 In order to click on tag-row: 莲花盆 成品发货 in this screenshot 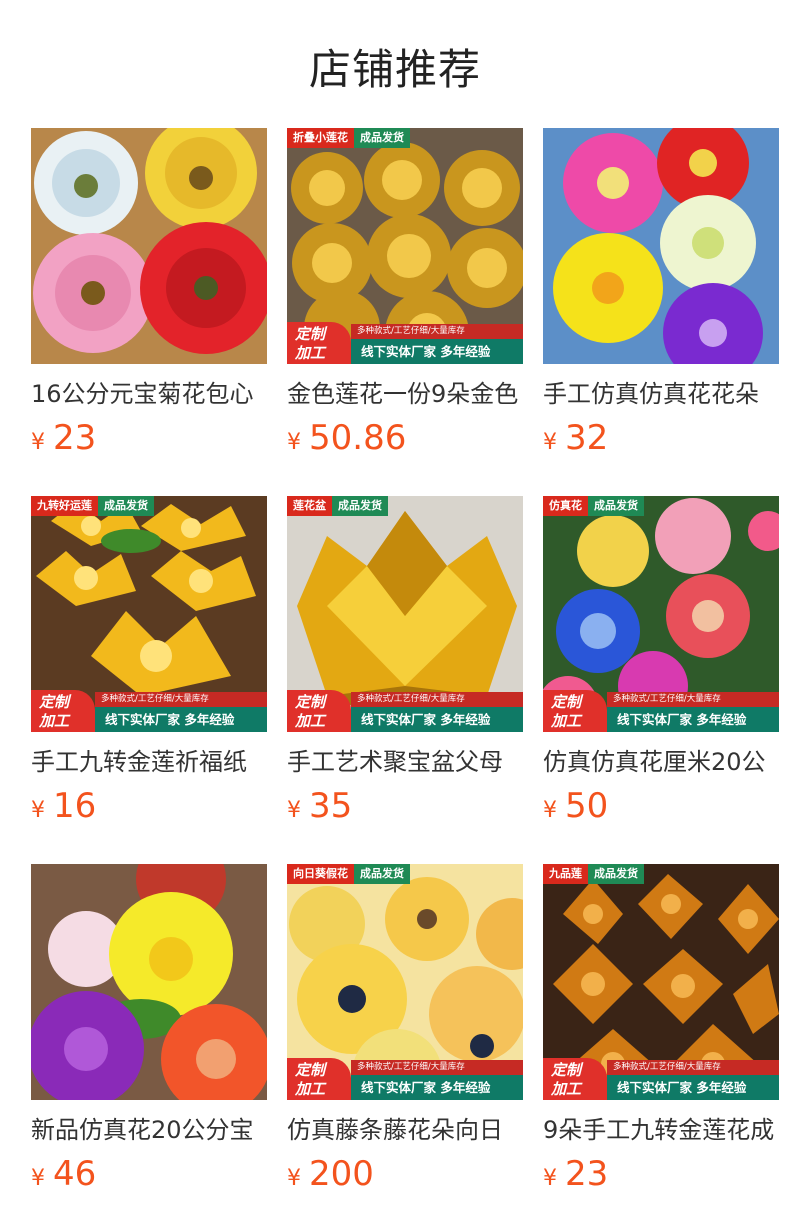, I will do `click(337, 506)`.